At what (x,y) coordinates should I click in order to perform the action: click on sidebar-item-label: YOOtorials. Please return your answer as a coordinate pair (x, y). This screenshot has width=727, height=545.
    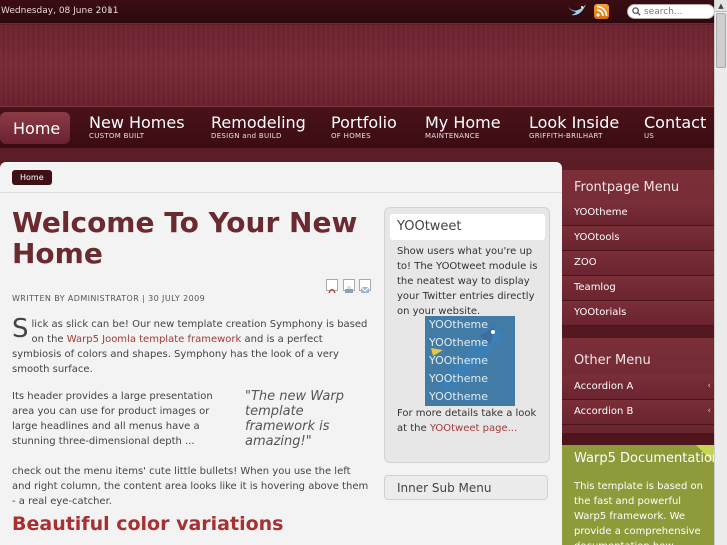
    Looking at the image, I should click on (600, 312).